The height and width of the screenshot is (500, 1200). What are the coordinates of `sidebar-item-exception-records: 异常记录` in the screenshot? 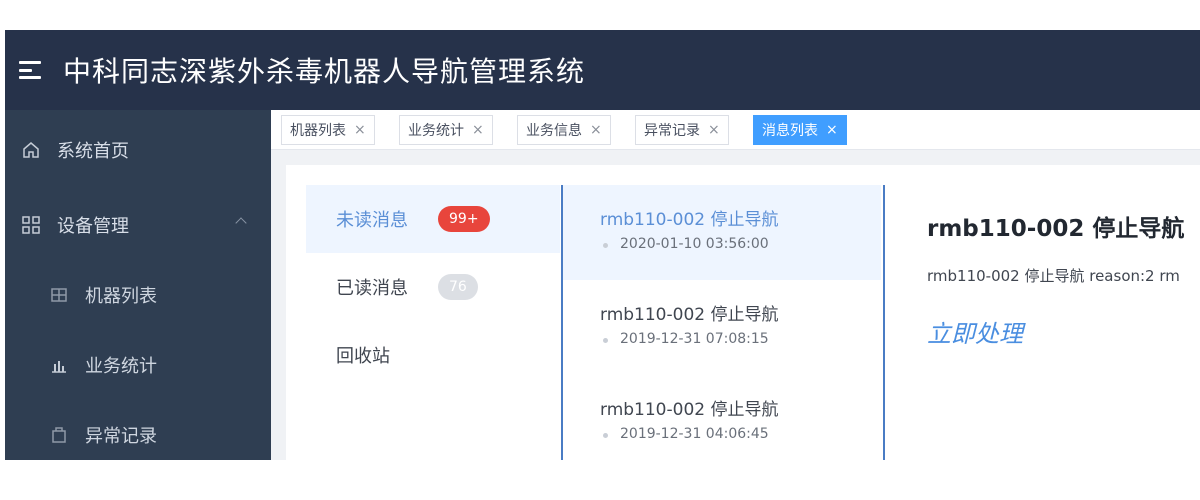 It's located at (138, 432).